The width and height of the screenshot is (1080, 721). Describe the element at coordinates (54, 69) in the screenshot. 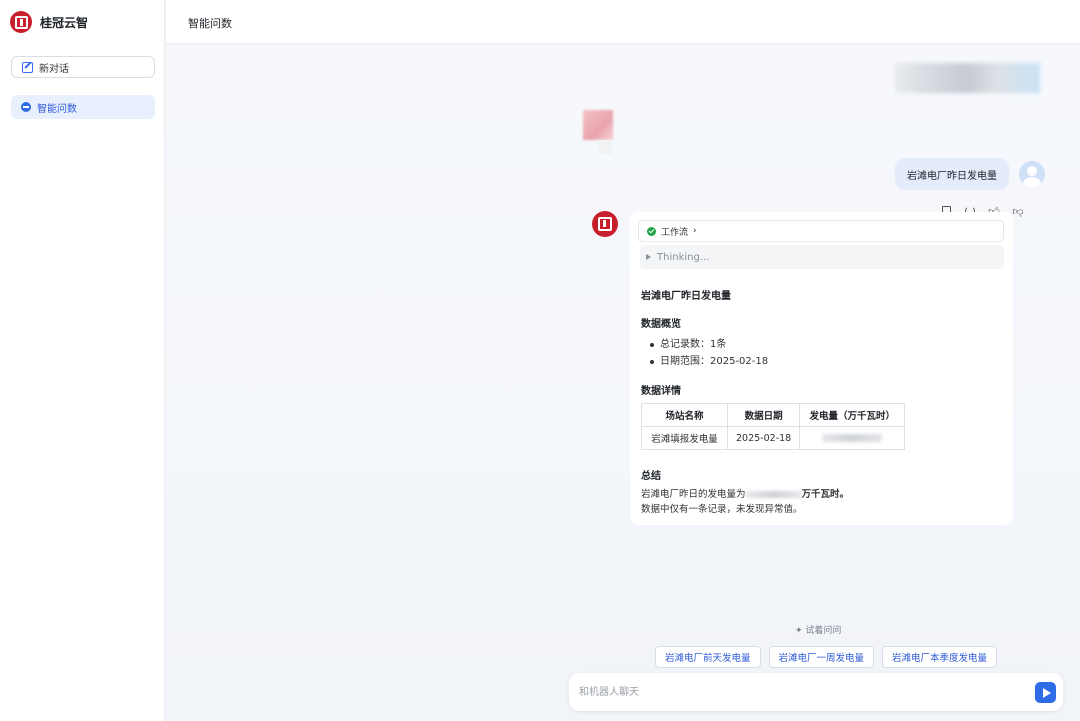

I see `new-chat-label: 新对话` at that location.